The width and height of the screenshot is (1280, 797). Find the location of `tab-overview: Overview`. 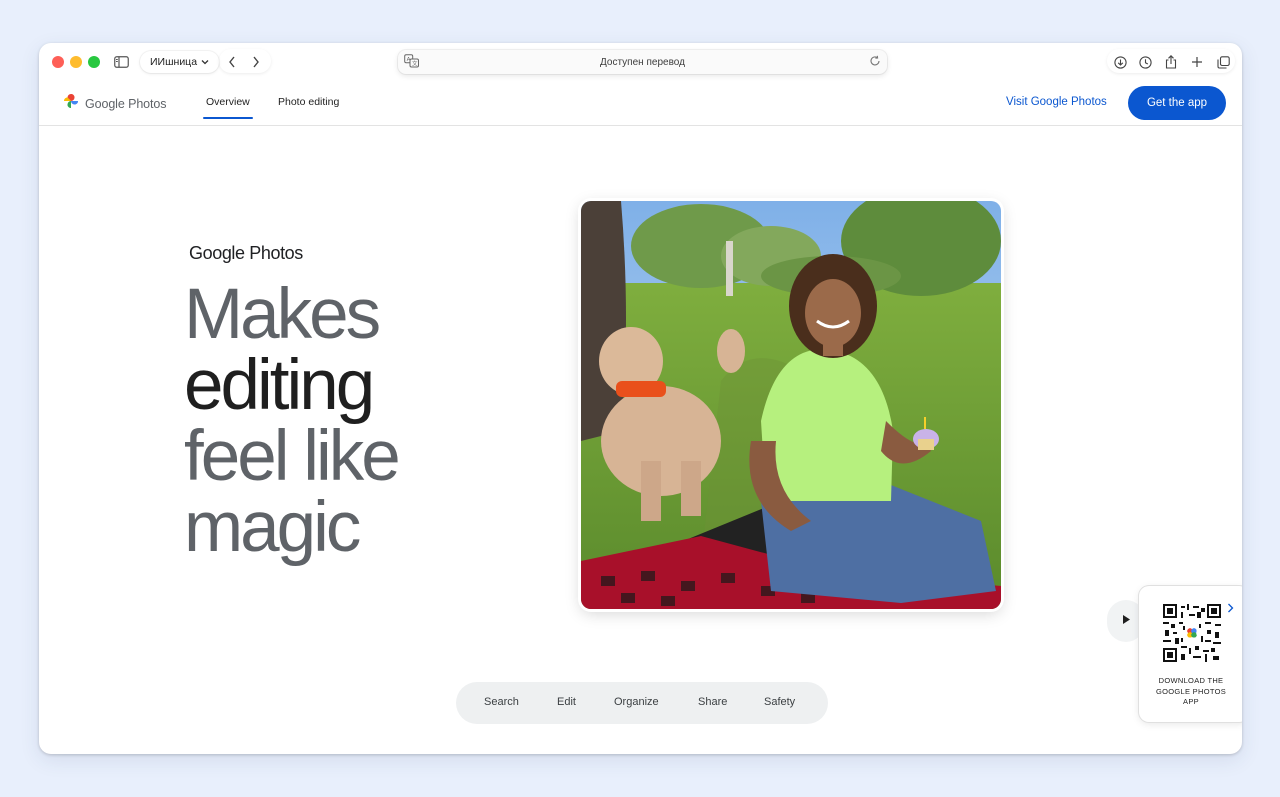

tab-overview: Overview is located at coordinates (228, 107).